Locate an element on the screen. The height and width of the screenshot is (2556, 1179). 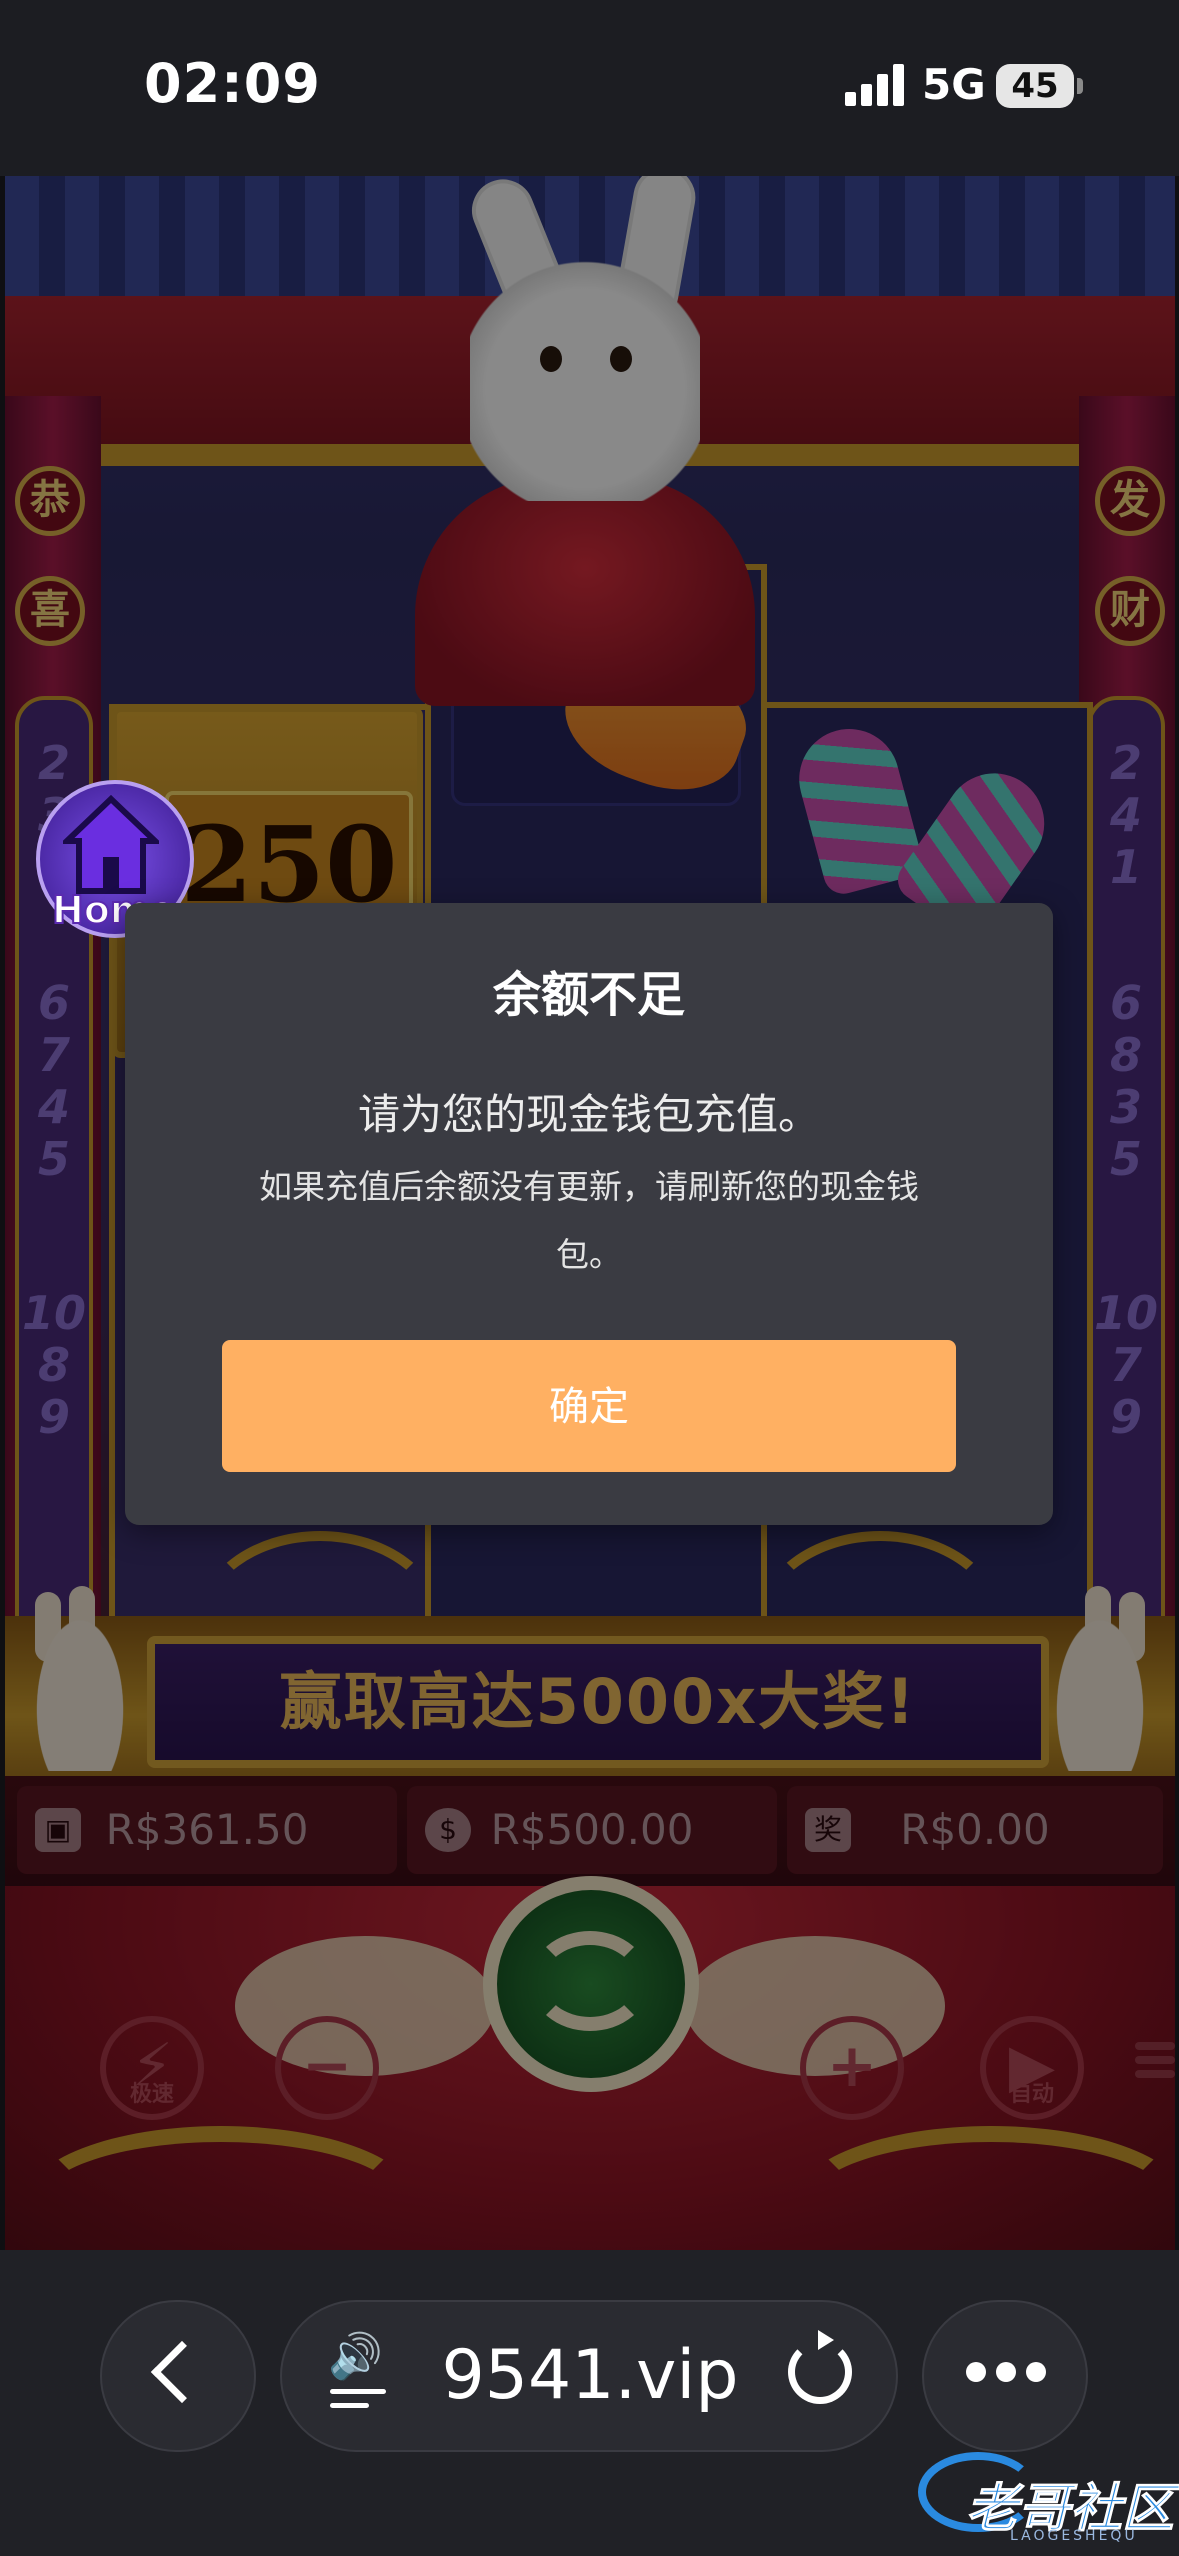
dialog-message: 请为您的现金钱包充值。 is located at coordinates (588, 1114).